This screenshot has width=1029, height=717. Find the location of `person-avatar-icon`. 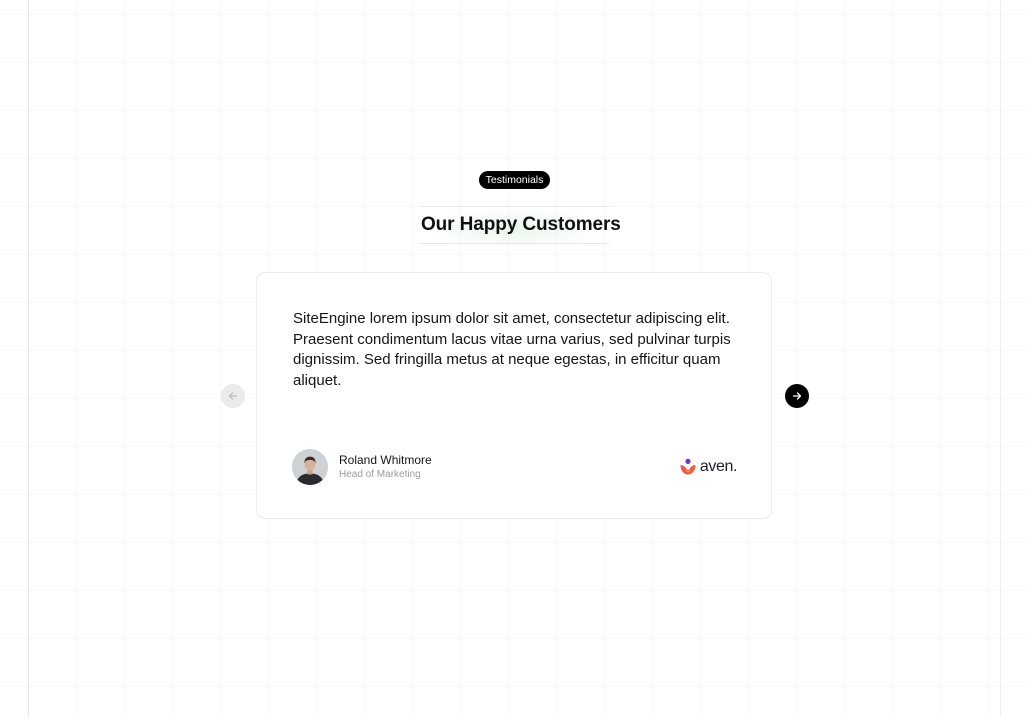

person-avatar-icon is located at coordinates (310, 467).